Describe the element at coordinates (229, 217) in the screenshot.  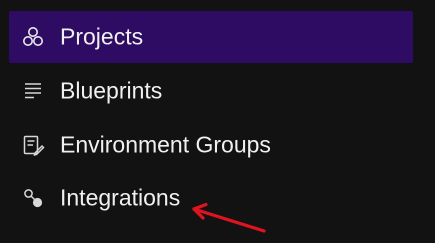
I see `annotation-arrow-icon` at that location.